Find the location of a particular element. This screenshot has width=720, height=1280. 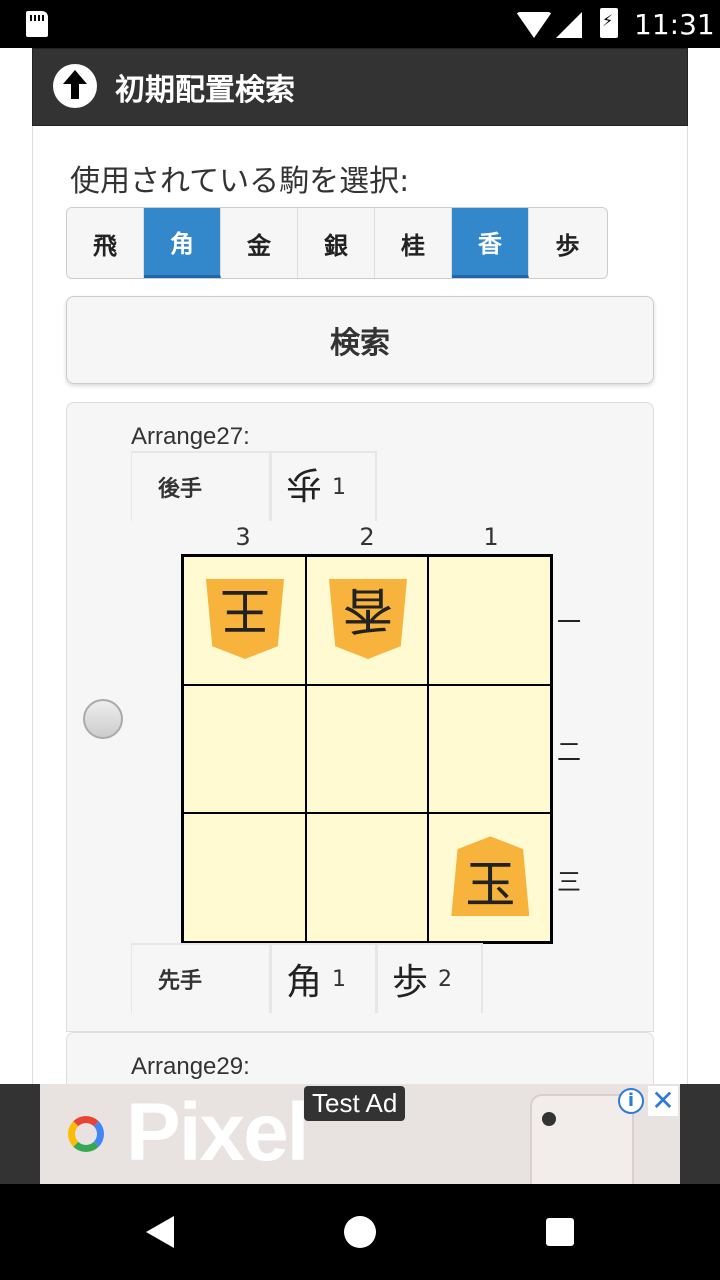

row-number: 二 is located at coordinates (569, 751).